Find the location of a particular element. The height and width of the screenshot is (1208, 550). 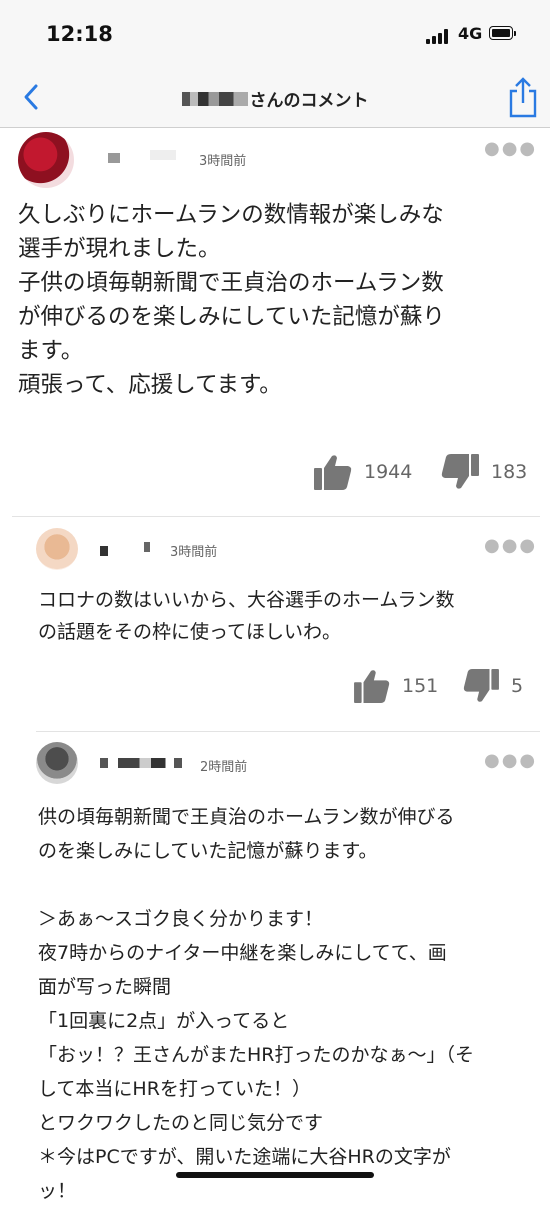

dislike-button: 5 is located at coordinates (493, 686).